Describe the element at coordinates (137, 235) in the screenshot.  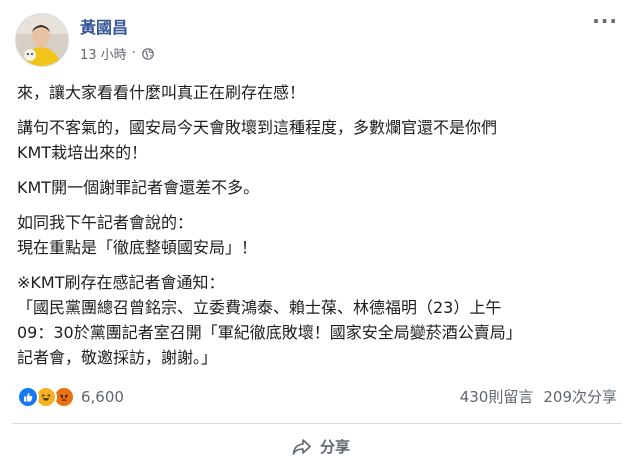
I see `post-paragraph: 如同我下午記者會說的： 現在重點是「徹底整頓國安局」！` at that location.